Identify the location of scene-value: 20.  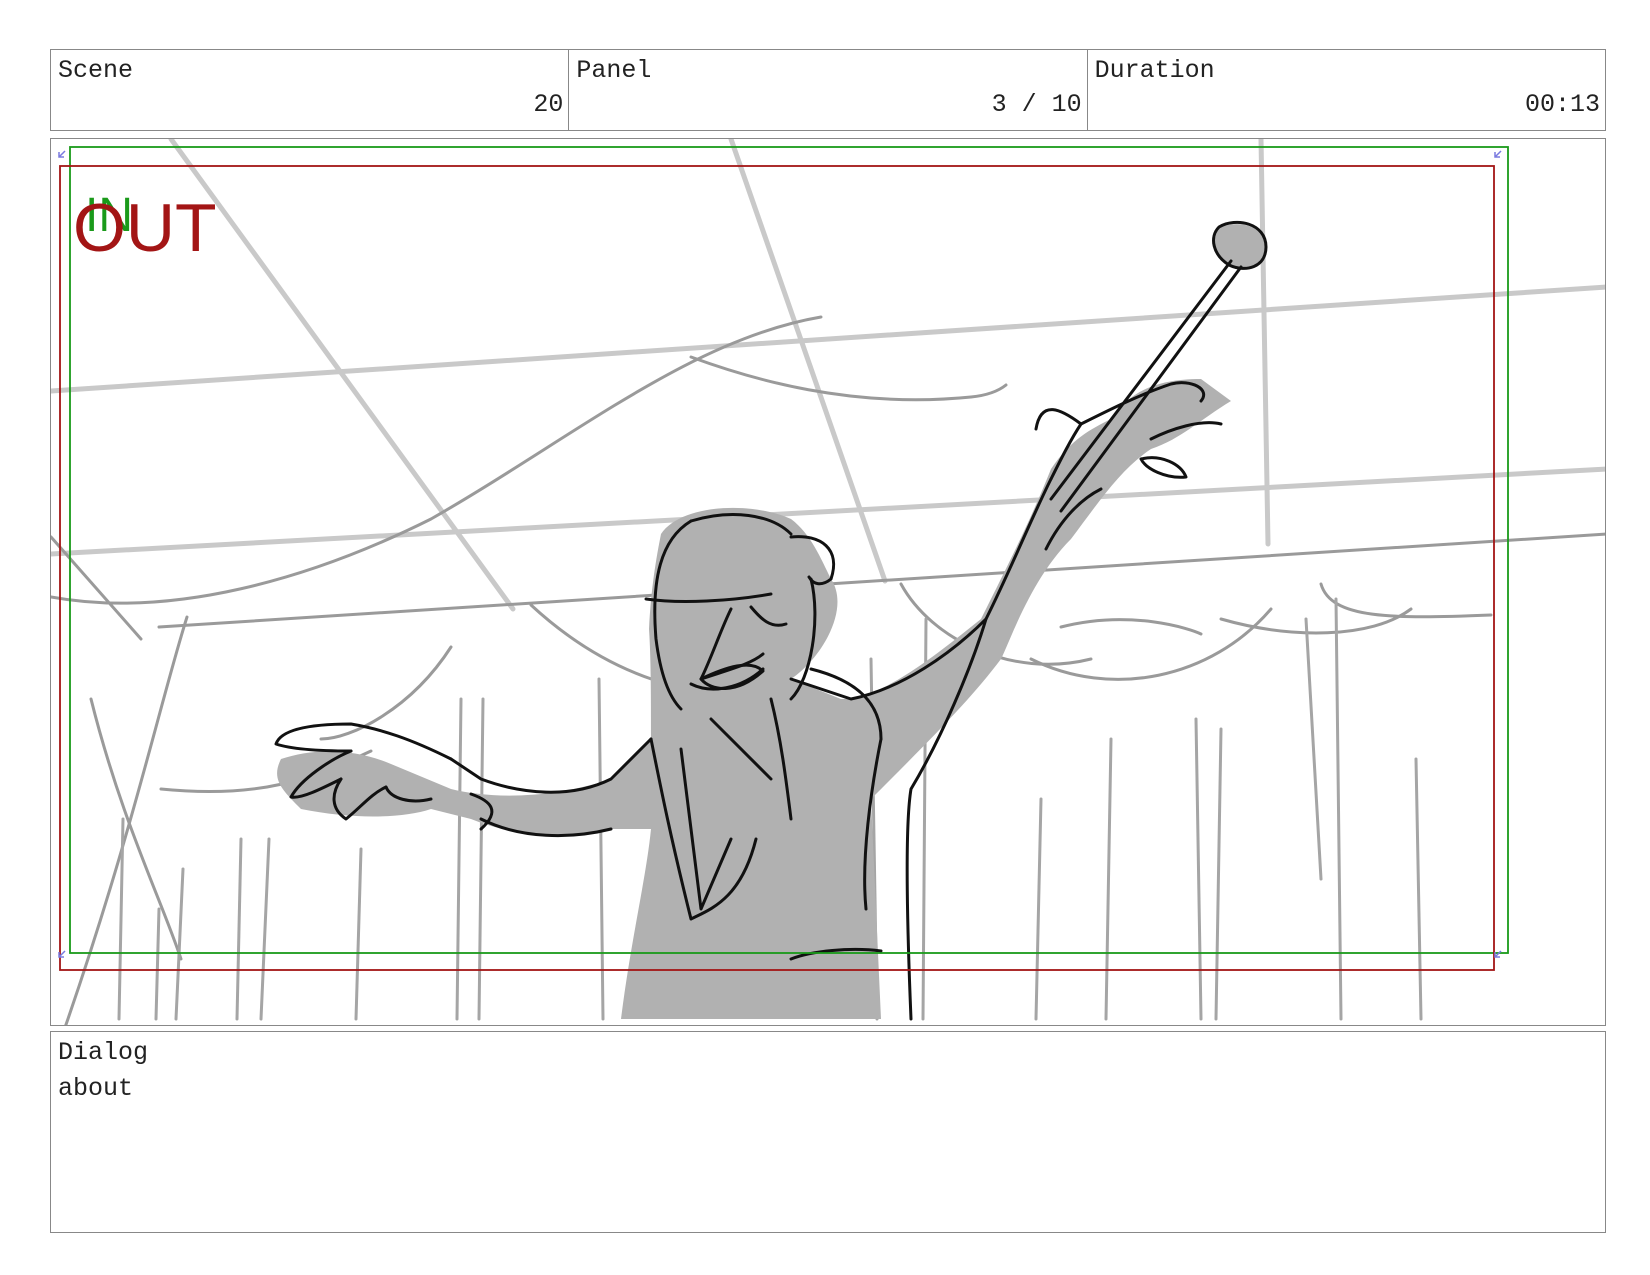
(548, 104).